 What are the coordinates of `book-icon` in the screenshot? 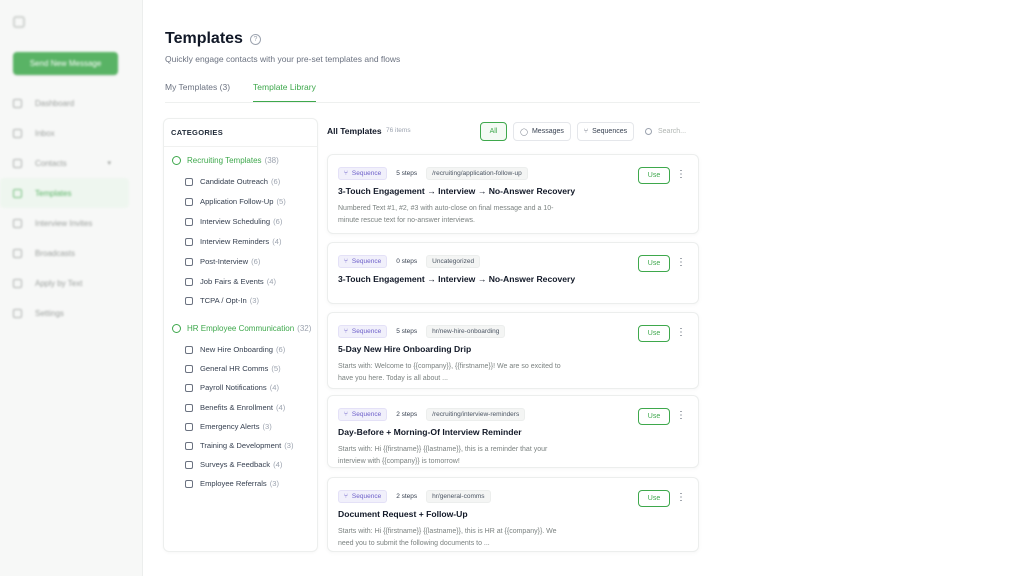 It's located at (189, 445).